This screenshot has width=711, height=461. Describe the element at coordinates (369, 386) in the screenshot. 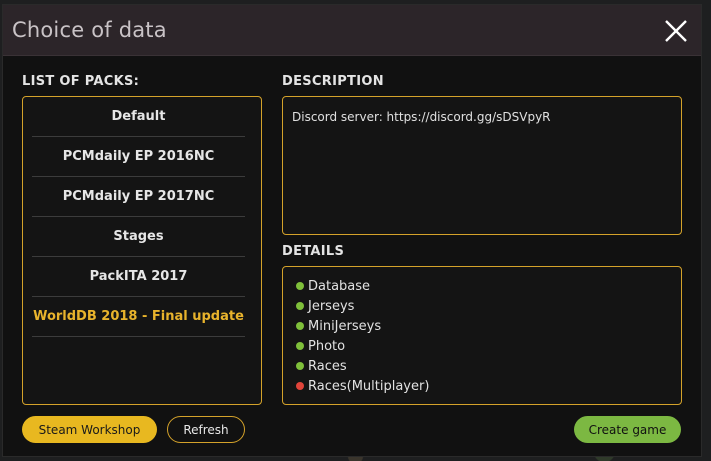

I see `detail-label: Races(Multiplayer)` at that location.